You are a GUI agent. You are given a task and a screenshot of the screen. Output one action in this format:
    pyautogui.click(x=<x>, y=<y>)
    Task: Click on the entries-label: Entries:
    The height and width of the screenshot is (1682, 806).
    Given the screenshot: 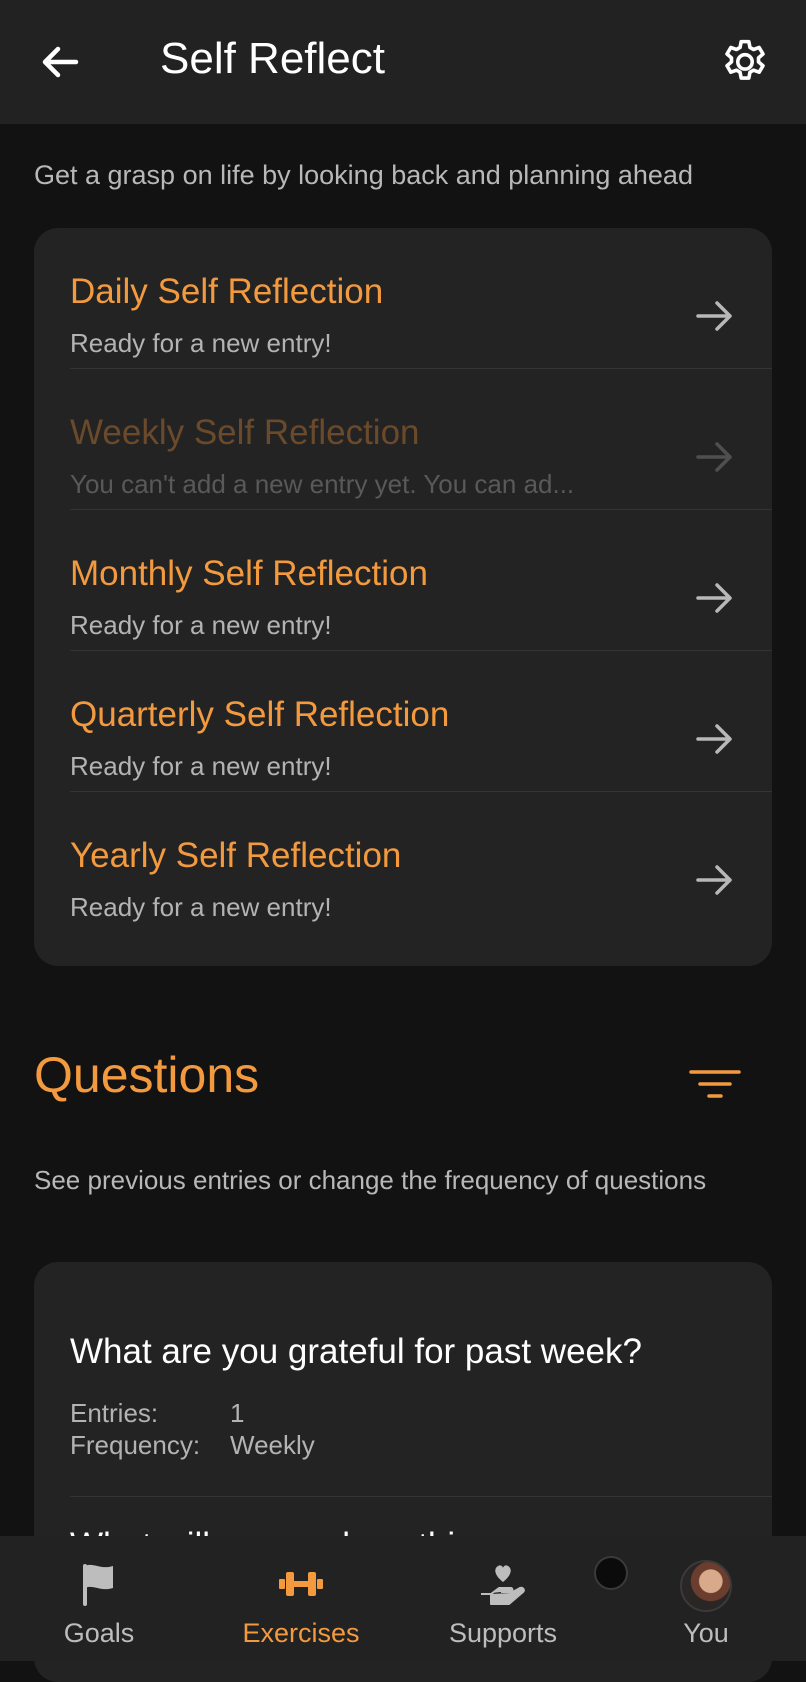 What is the action you would take?
    pyautogui.click(x=114, y=1413)
    